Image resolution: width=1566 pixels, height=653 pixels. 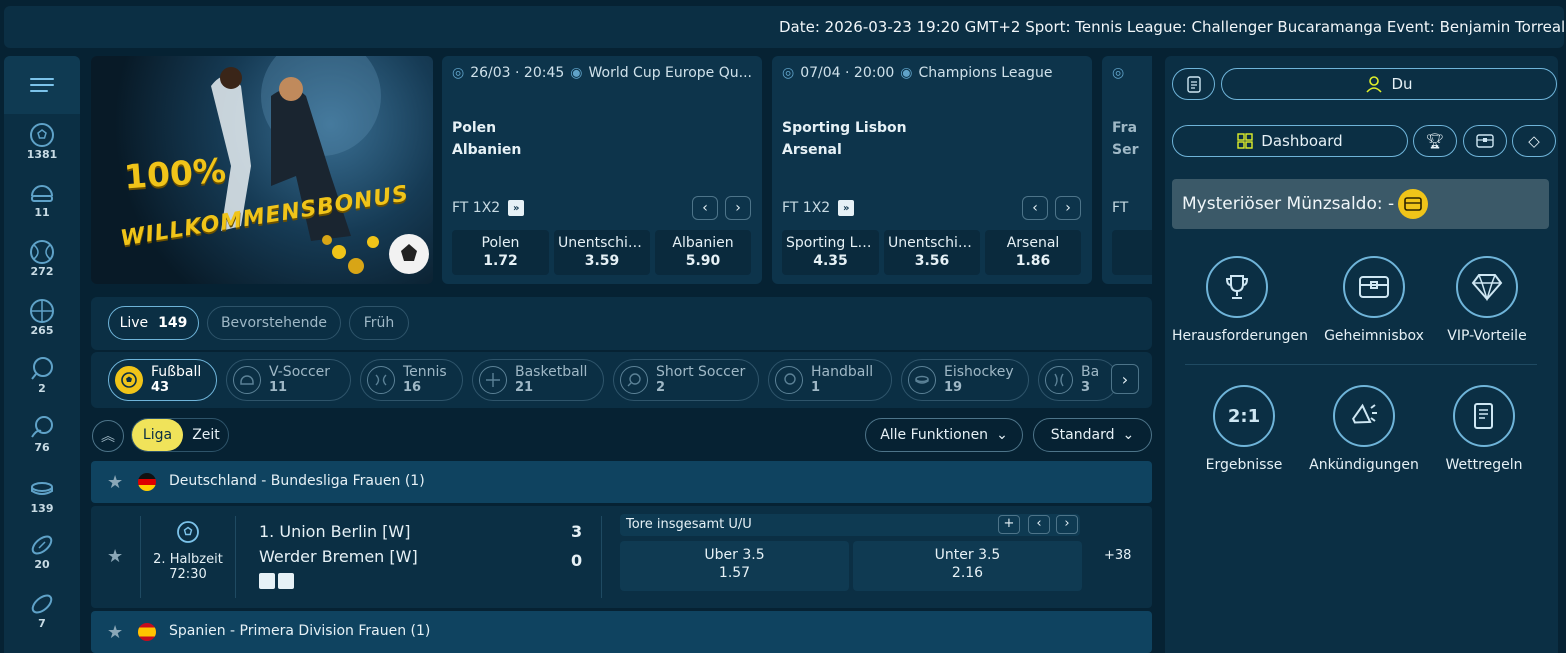 I want to click on feature-label: Ankündigungen, so click(x=1364, y=465).